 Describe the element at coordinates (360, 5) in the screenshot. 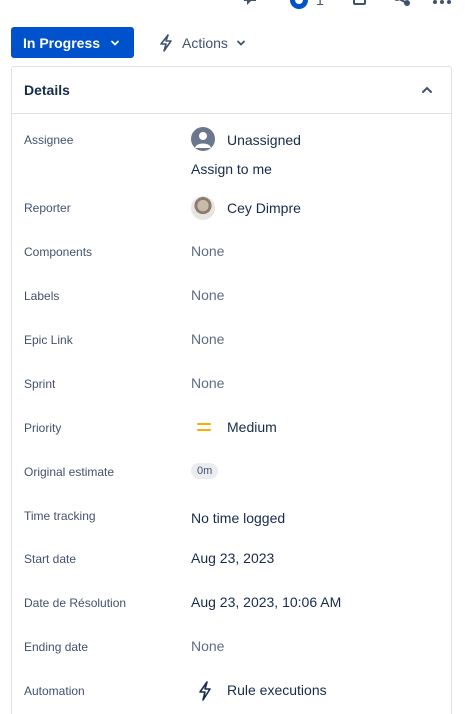

I see `copy-icon` at that location.